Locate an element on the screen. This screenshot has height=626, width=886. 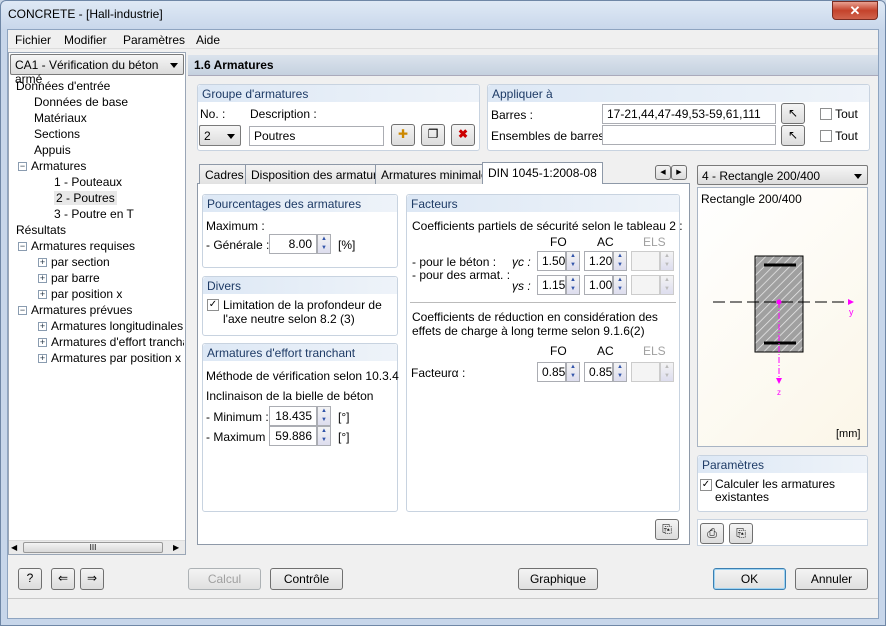
new-group-button: ✚ is located at coordinates (403, 135).